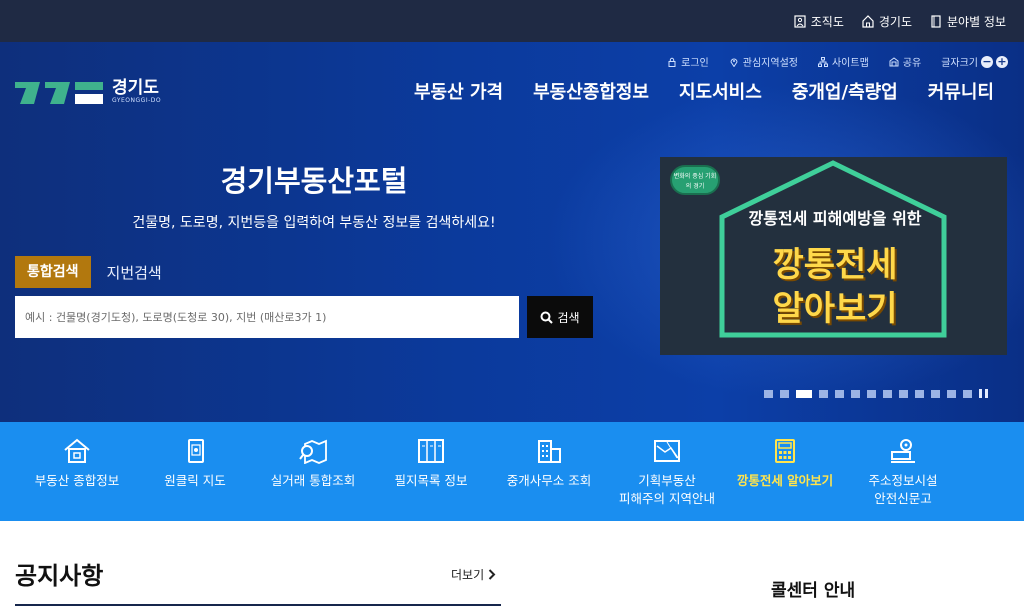 This screenshot has width=1024, height=608. I want to click on gyeonggi-link: 경기도, so click(887, 21).